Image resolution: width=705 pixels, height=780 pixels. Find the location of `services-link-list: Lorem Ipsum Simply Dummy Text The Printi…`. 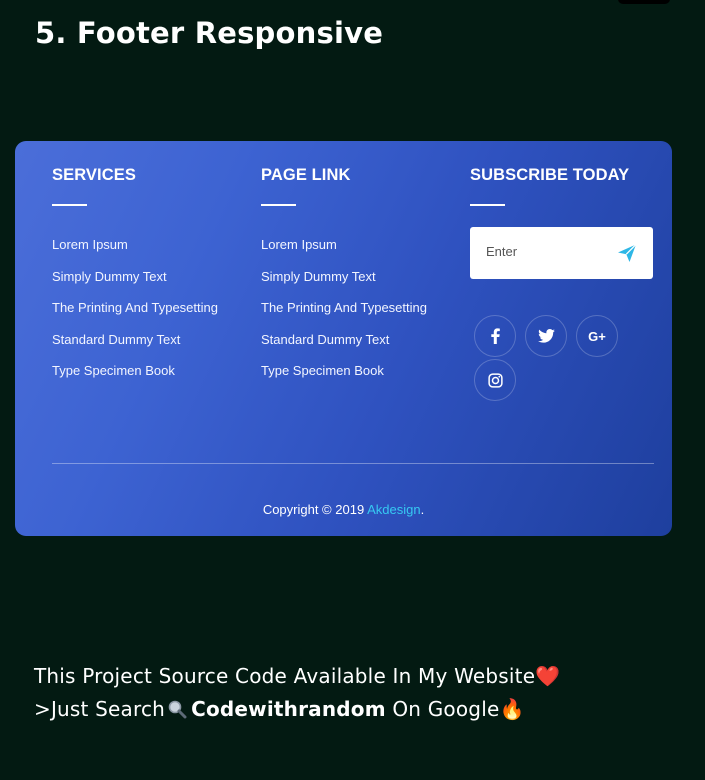

services-link-list: Lorem Ipsum Simply Dummy Text The Printi… is located at coordinates (135, 316).